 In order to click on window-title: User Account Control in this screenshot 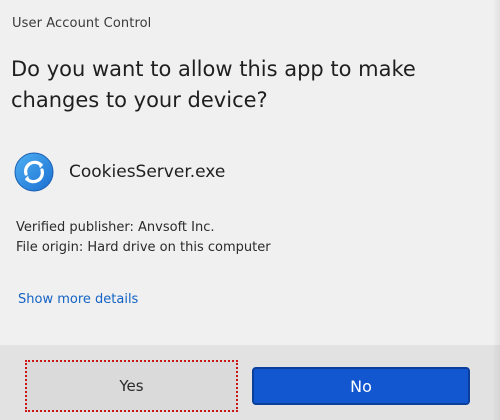, I will do `click(82, 23)`.